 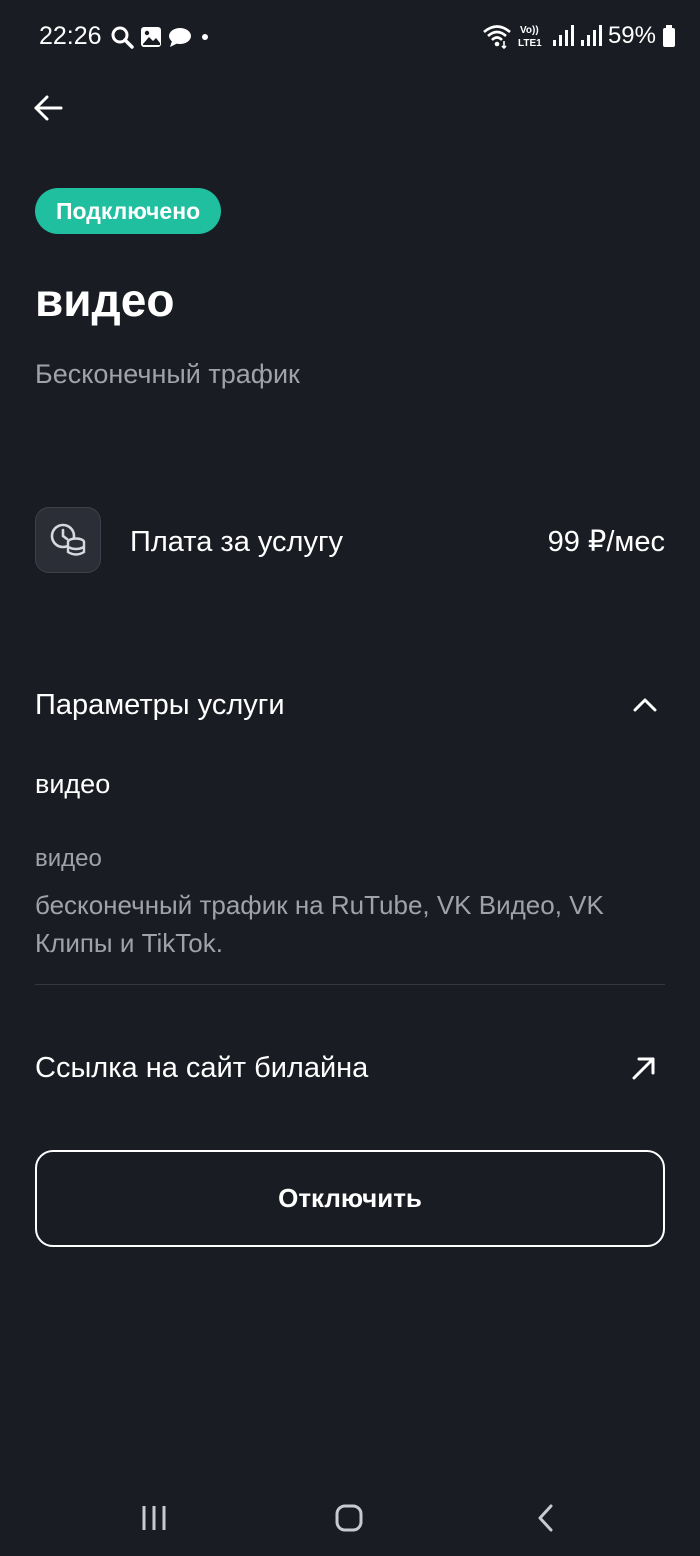 What do you see at coordinates (530, 37) in the screenshot?
I see `volte-icon: Vo)) LTE1` at bounding box center [530, 37].